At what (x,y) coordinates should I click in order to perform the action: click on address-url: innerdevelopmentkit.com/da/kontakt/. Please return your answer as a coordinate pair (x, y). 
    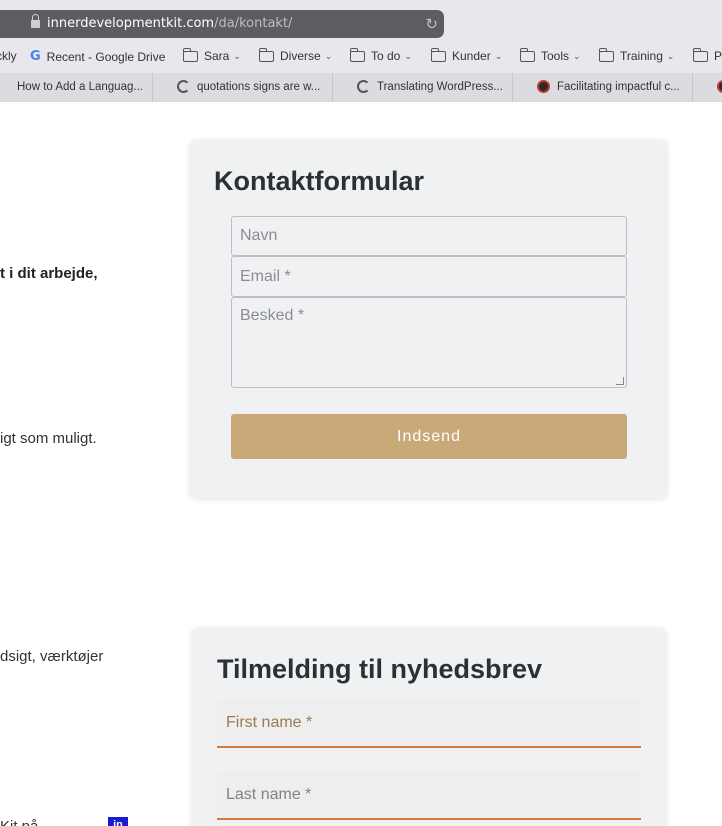
    Looking at the image, I should click on (169, 24).